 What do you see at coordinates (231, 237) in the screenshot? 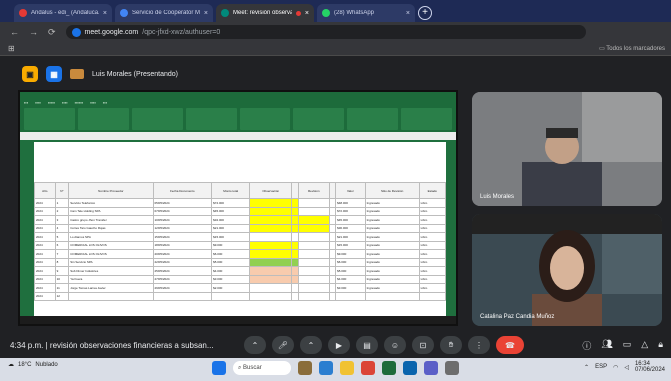
I see `table-cell: $15.000` at bounding box center [231, 237].